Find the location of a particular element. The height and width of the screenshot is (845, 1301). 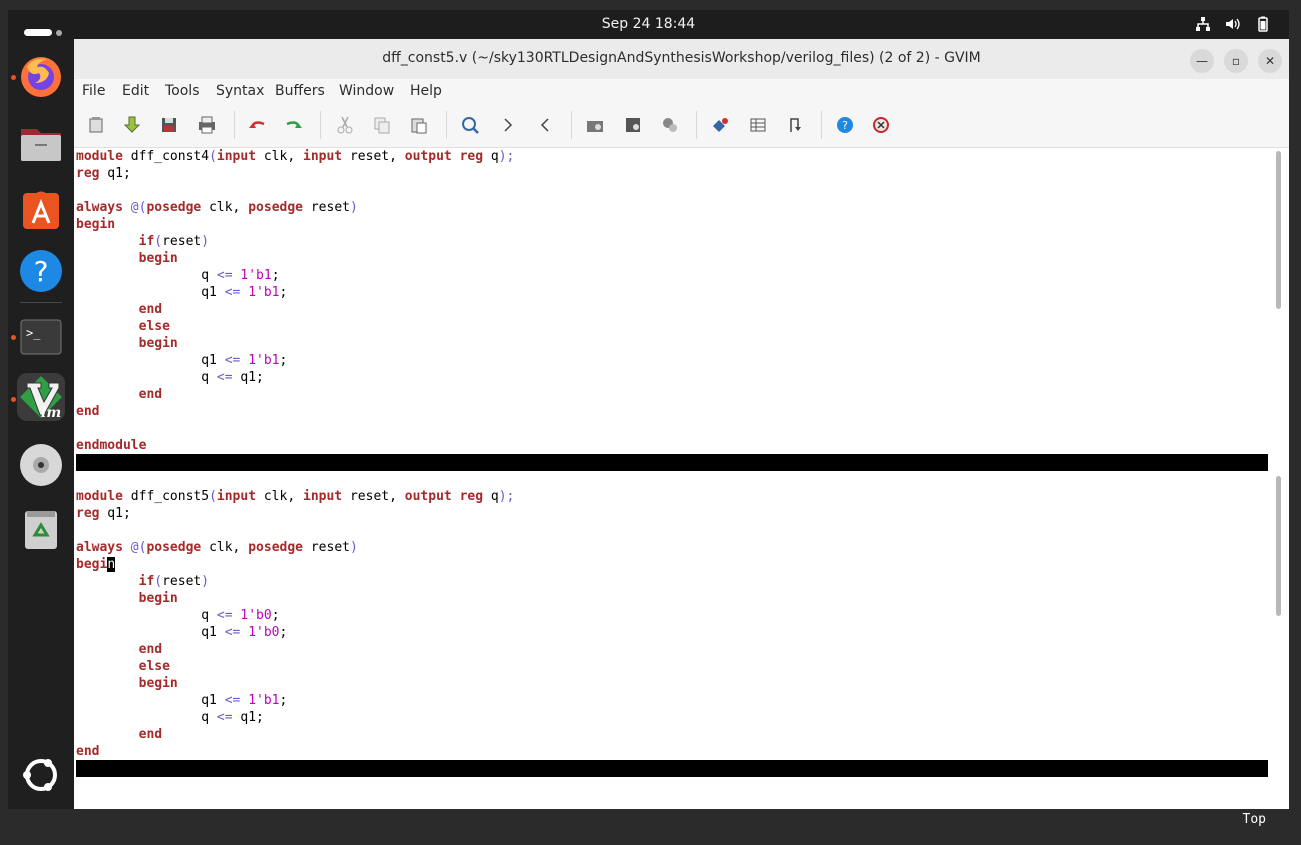

save-down-icon is located at coordinates (132, 125).